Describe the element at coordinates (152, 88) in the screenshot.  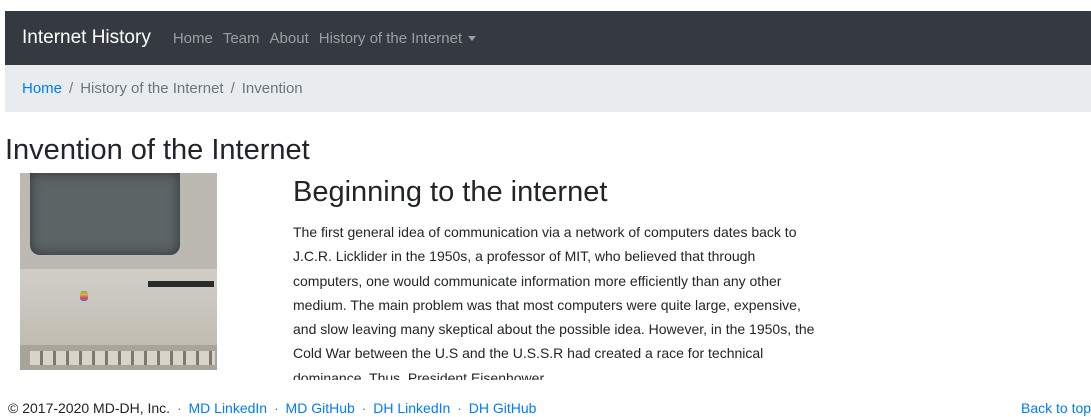
I see `breadcrumb-section: History of the Internet` at that location.